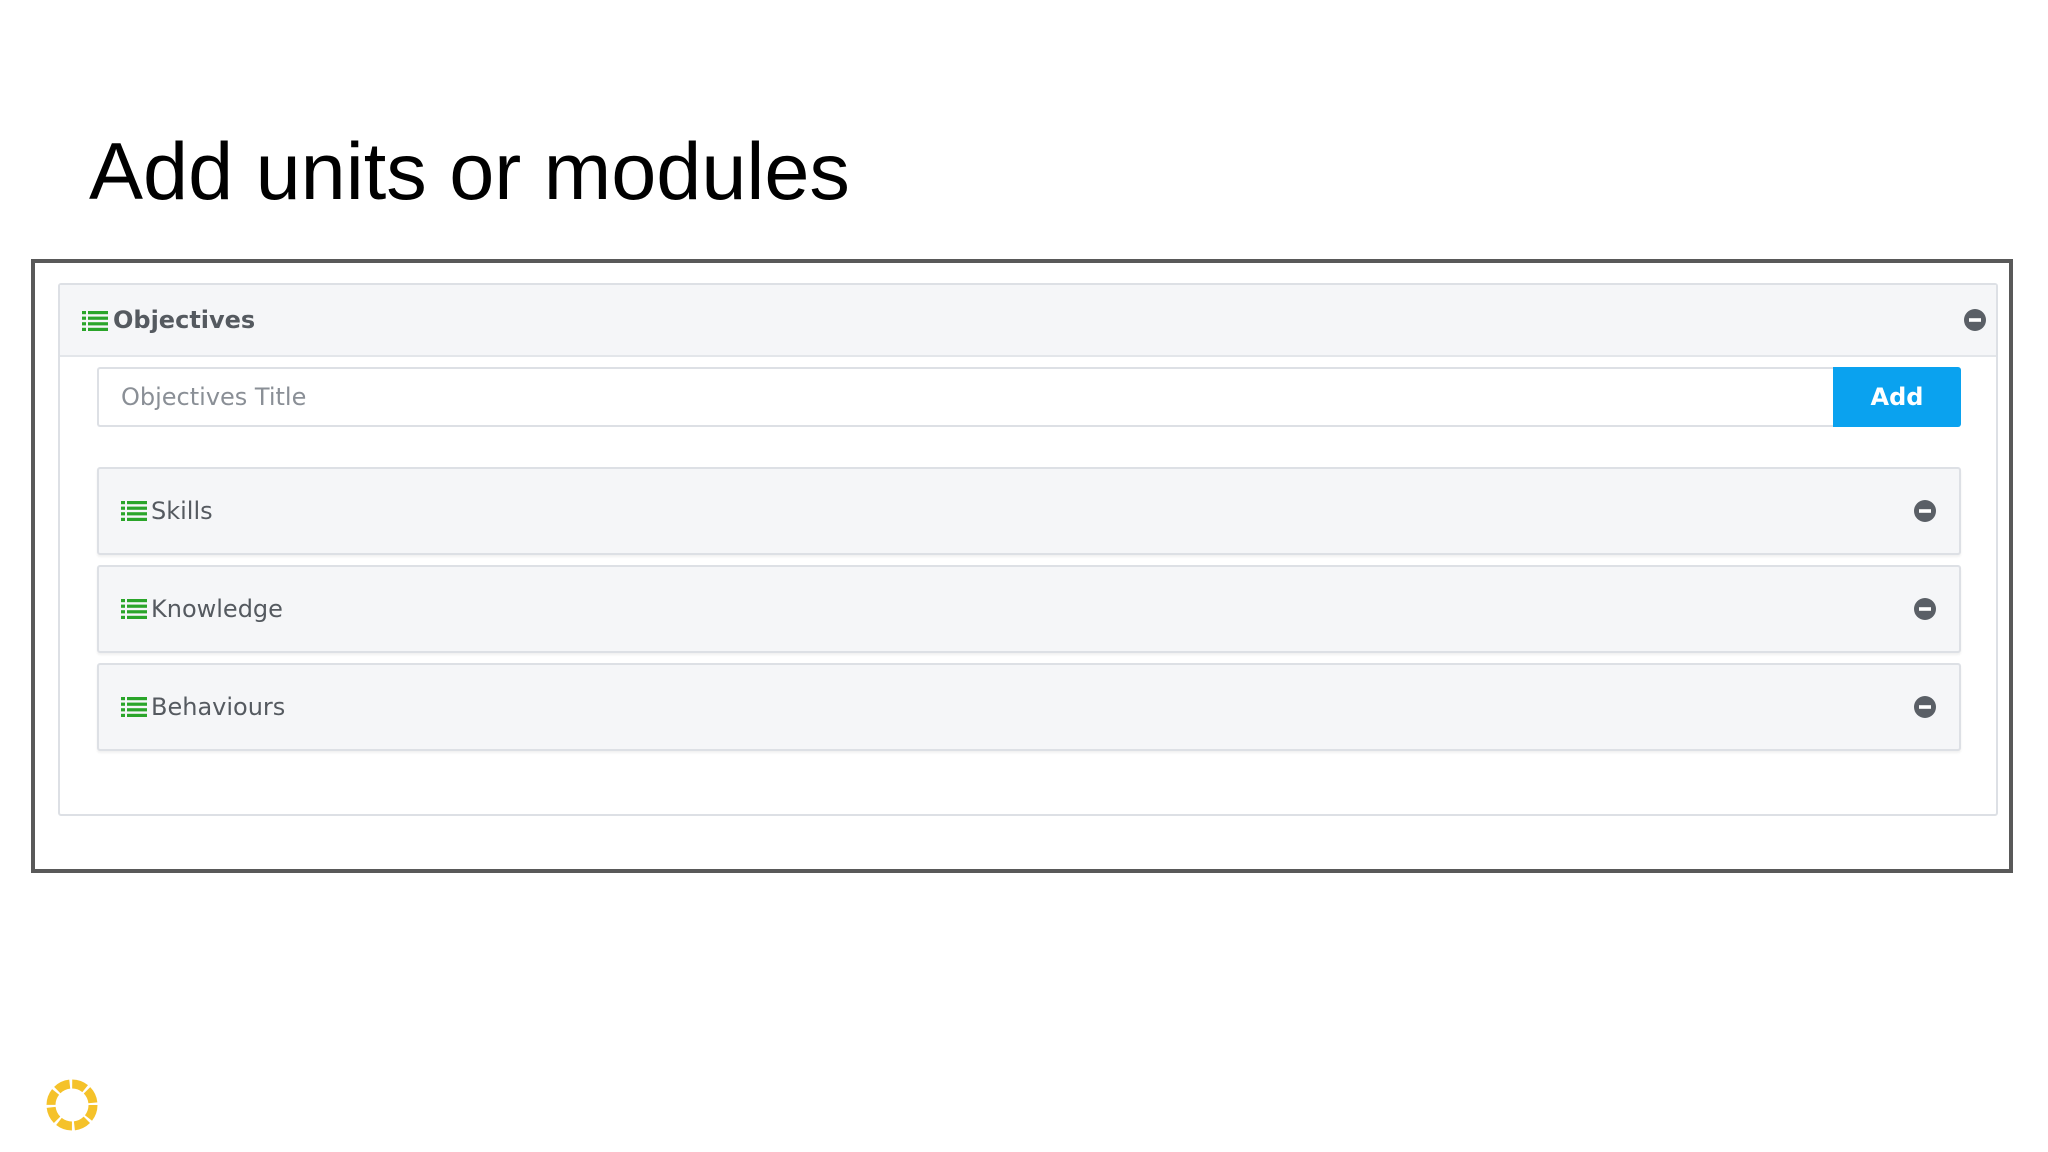 This screenshot has width=2048, height=1152. I want to click on collapse-skills-button, so click(1925, 511).